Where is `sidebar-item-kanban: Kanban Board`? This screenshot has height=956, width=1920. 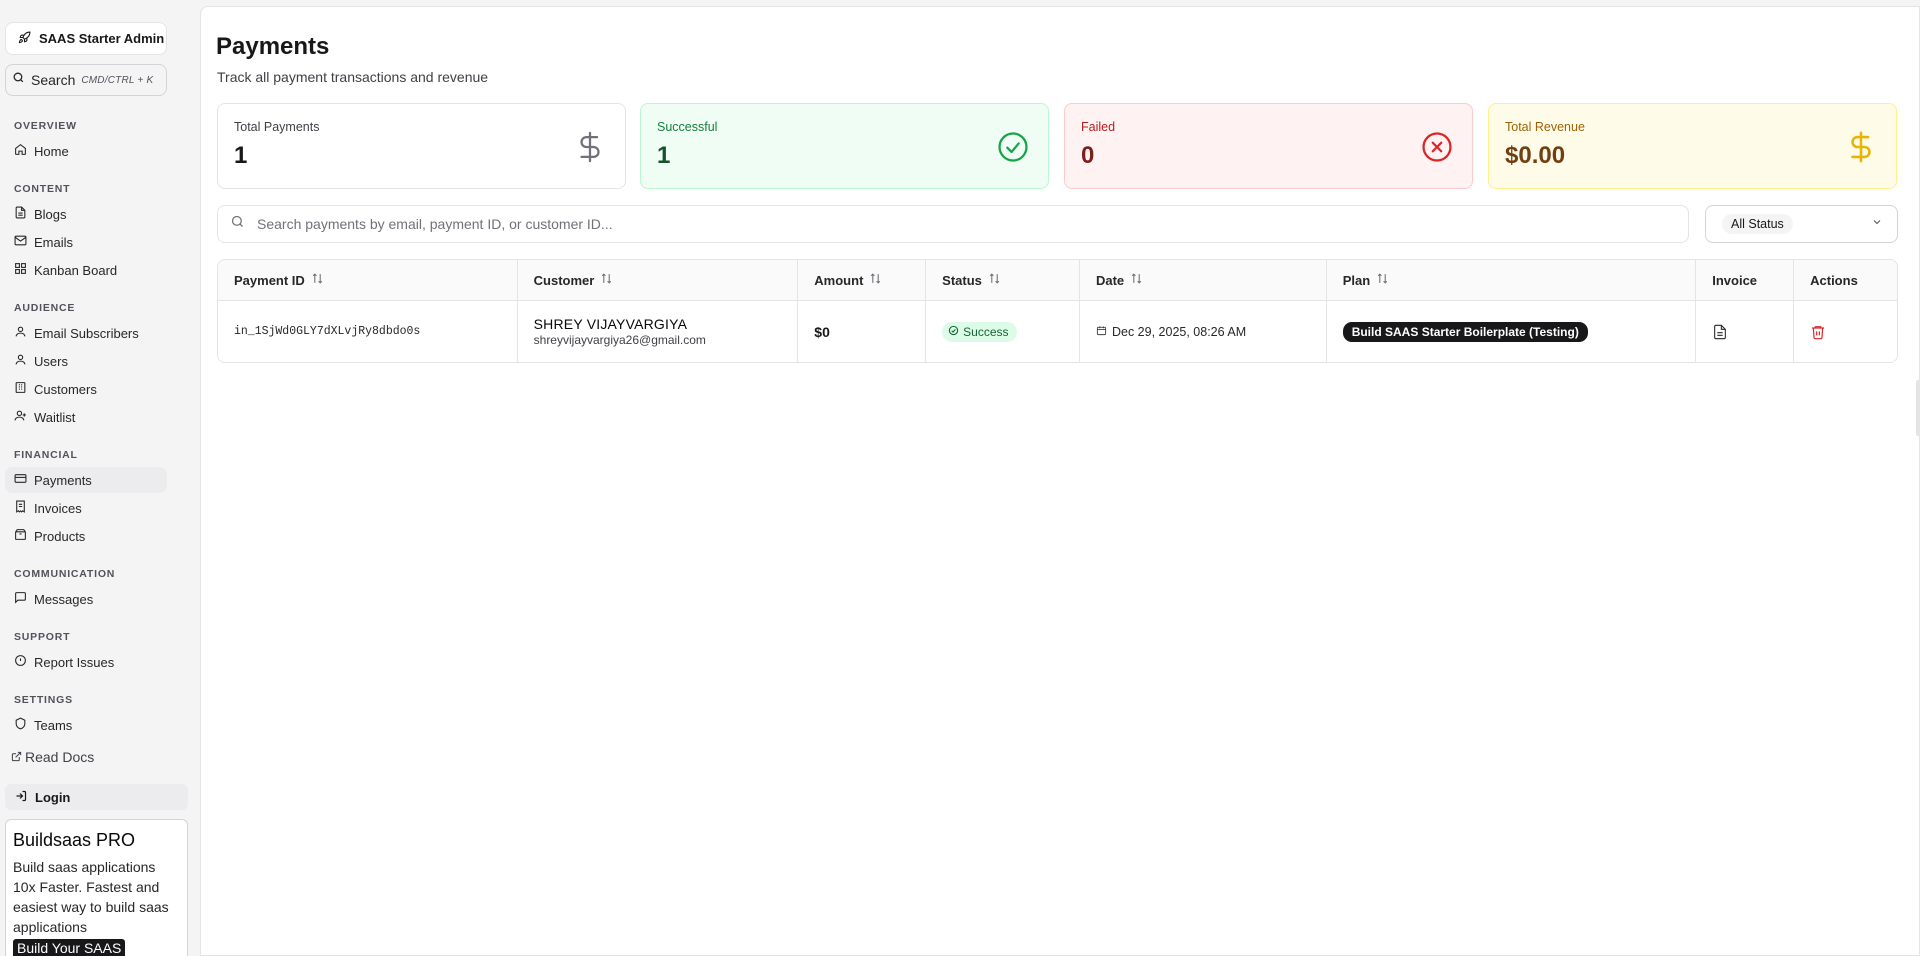 sidebar-item-kanban: Kanban Board is located at coordinates (86, 270).